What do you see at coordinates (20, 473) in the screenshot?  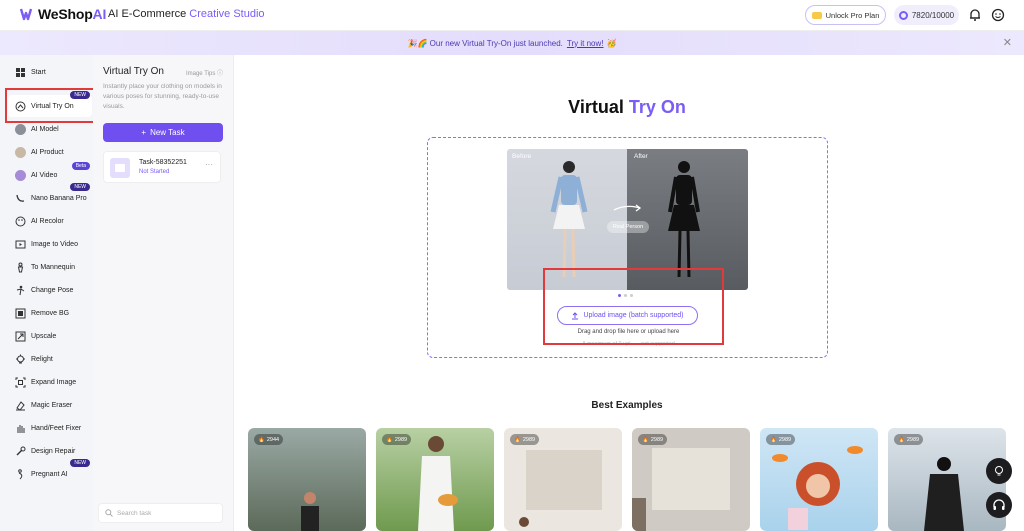 I see `pregnant-icon` at bounding box center [20, 473].